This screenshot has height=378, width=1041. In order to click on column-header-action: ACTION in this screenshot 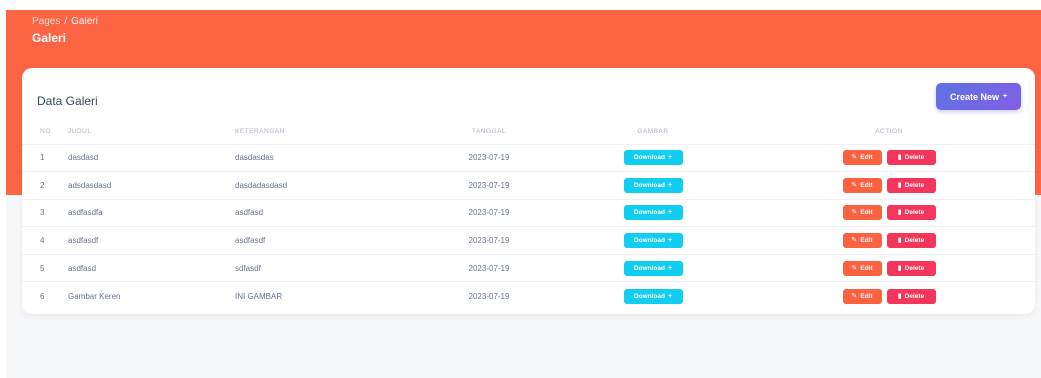, I will do `click(889, 132)`.